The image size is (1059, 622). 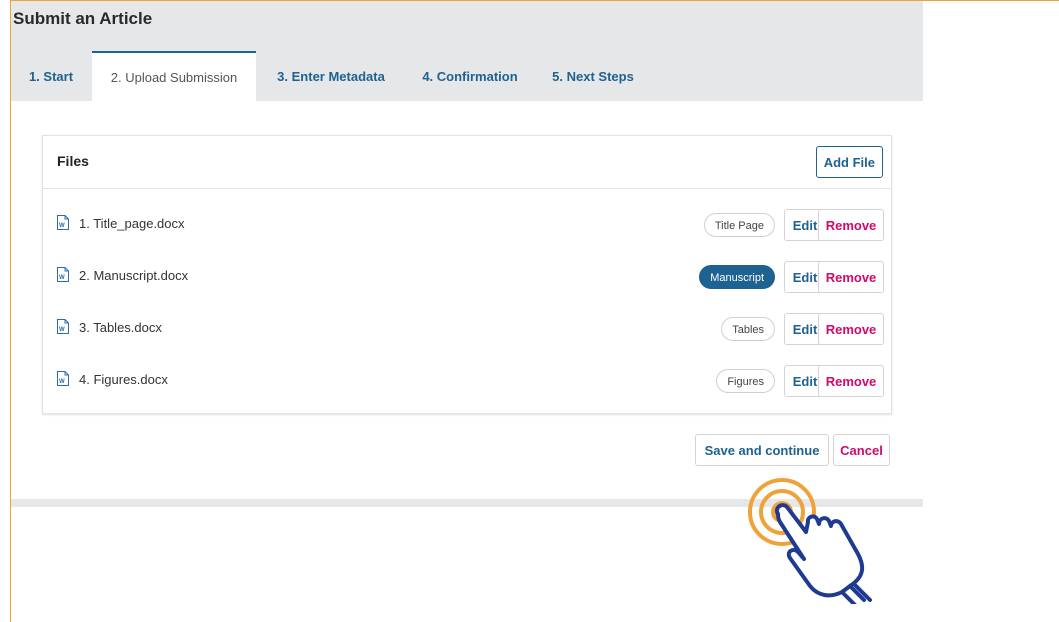 What do you see at coordinates (331, 76) in the screenshot?
I see `tab-enter-metadata: 3. Enter Metadata` at bounding box center [331, 76].